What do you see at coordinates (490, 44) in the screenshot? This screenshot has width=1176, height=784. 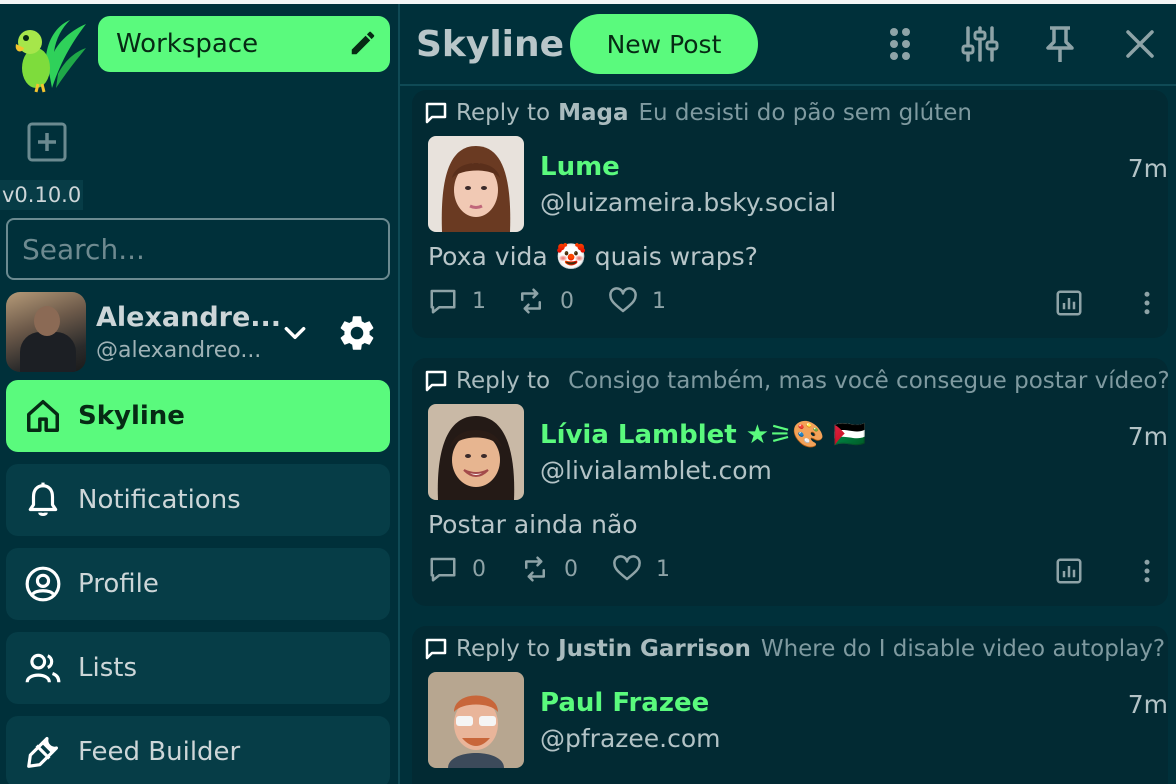 I see `column-title: Skyline` at bounding box center [490, 44].